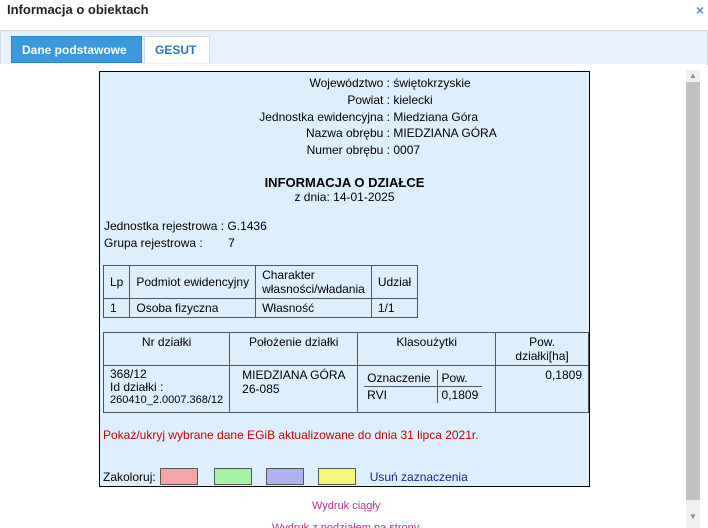 This screenshot has width=708, height=528. Describe the element at coordinates (354, 11) in the screenshot. I see `window-titlebar: Informacja o obiektach ×` at that location.